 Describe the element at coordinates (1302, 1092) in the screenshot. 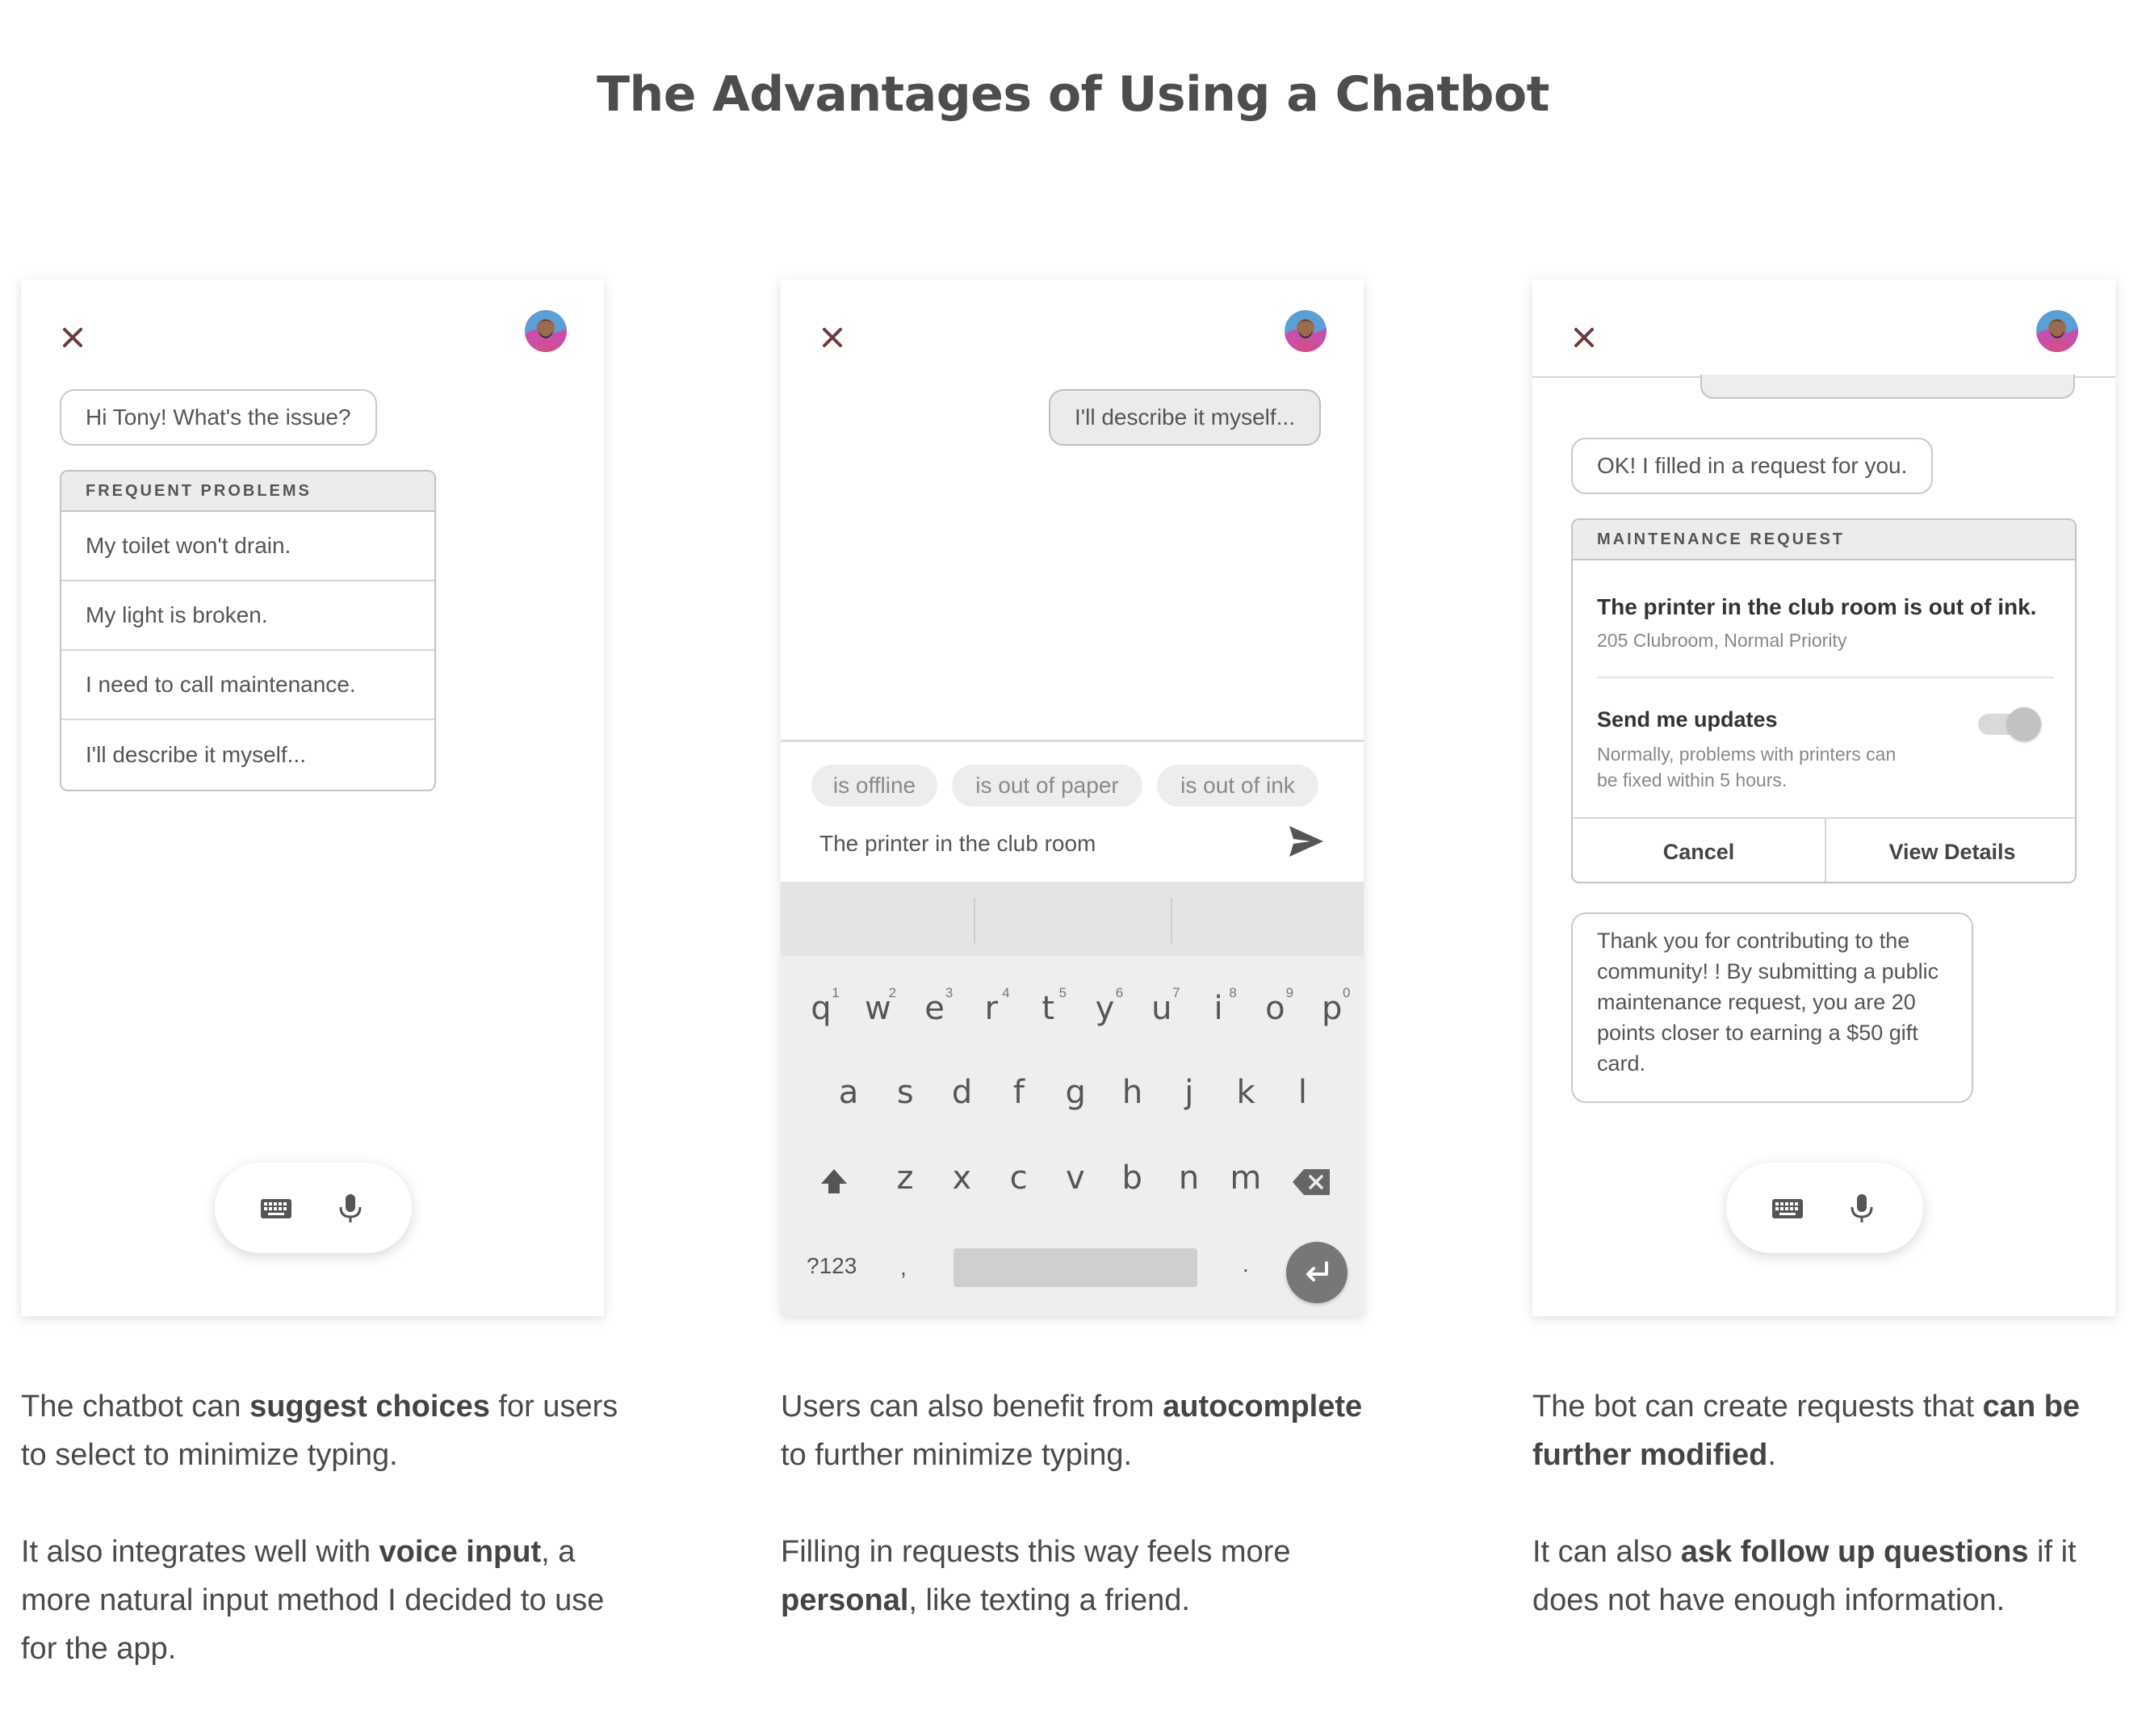

I see `key-l: l` at that location.